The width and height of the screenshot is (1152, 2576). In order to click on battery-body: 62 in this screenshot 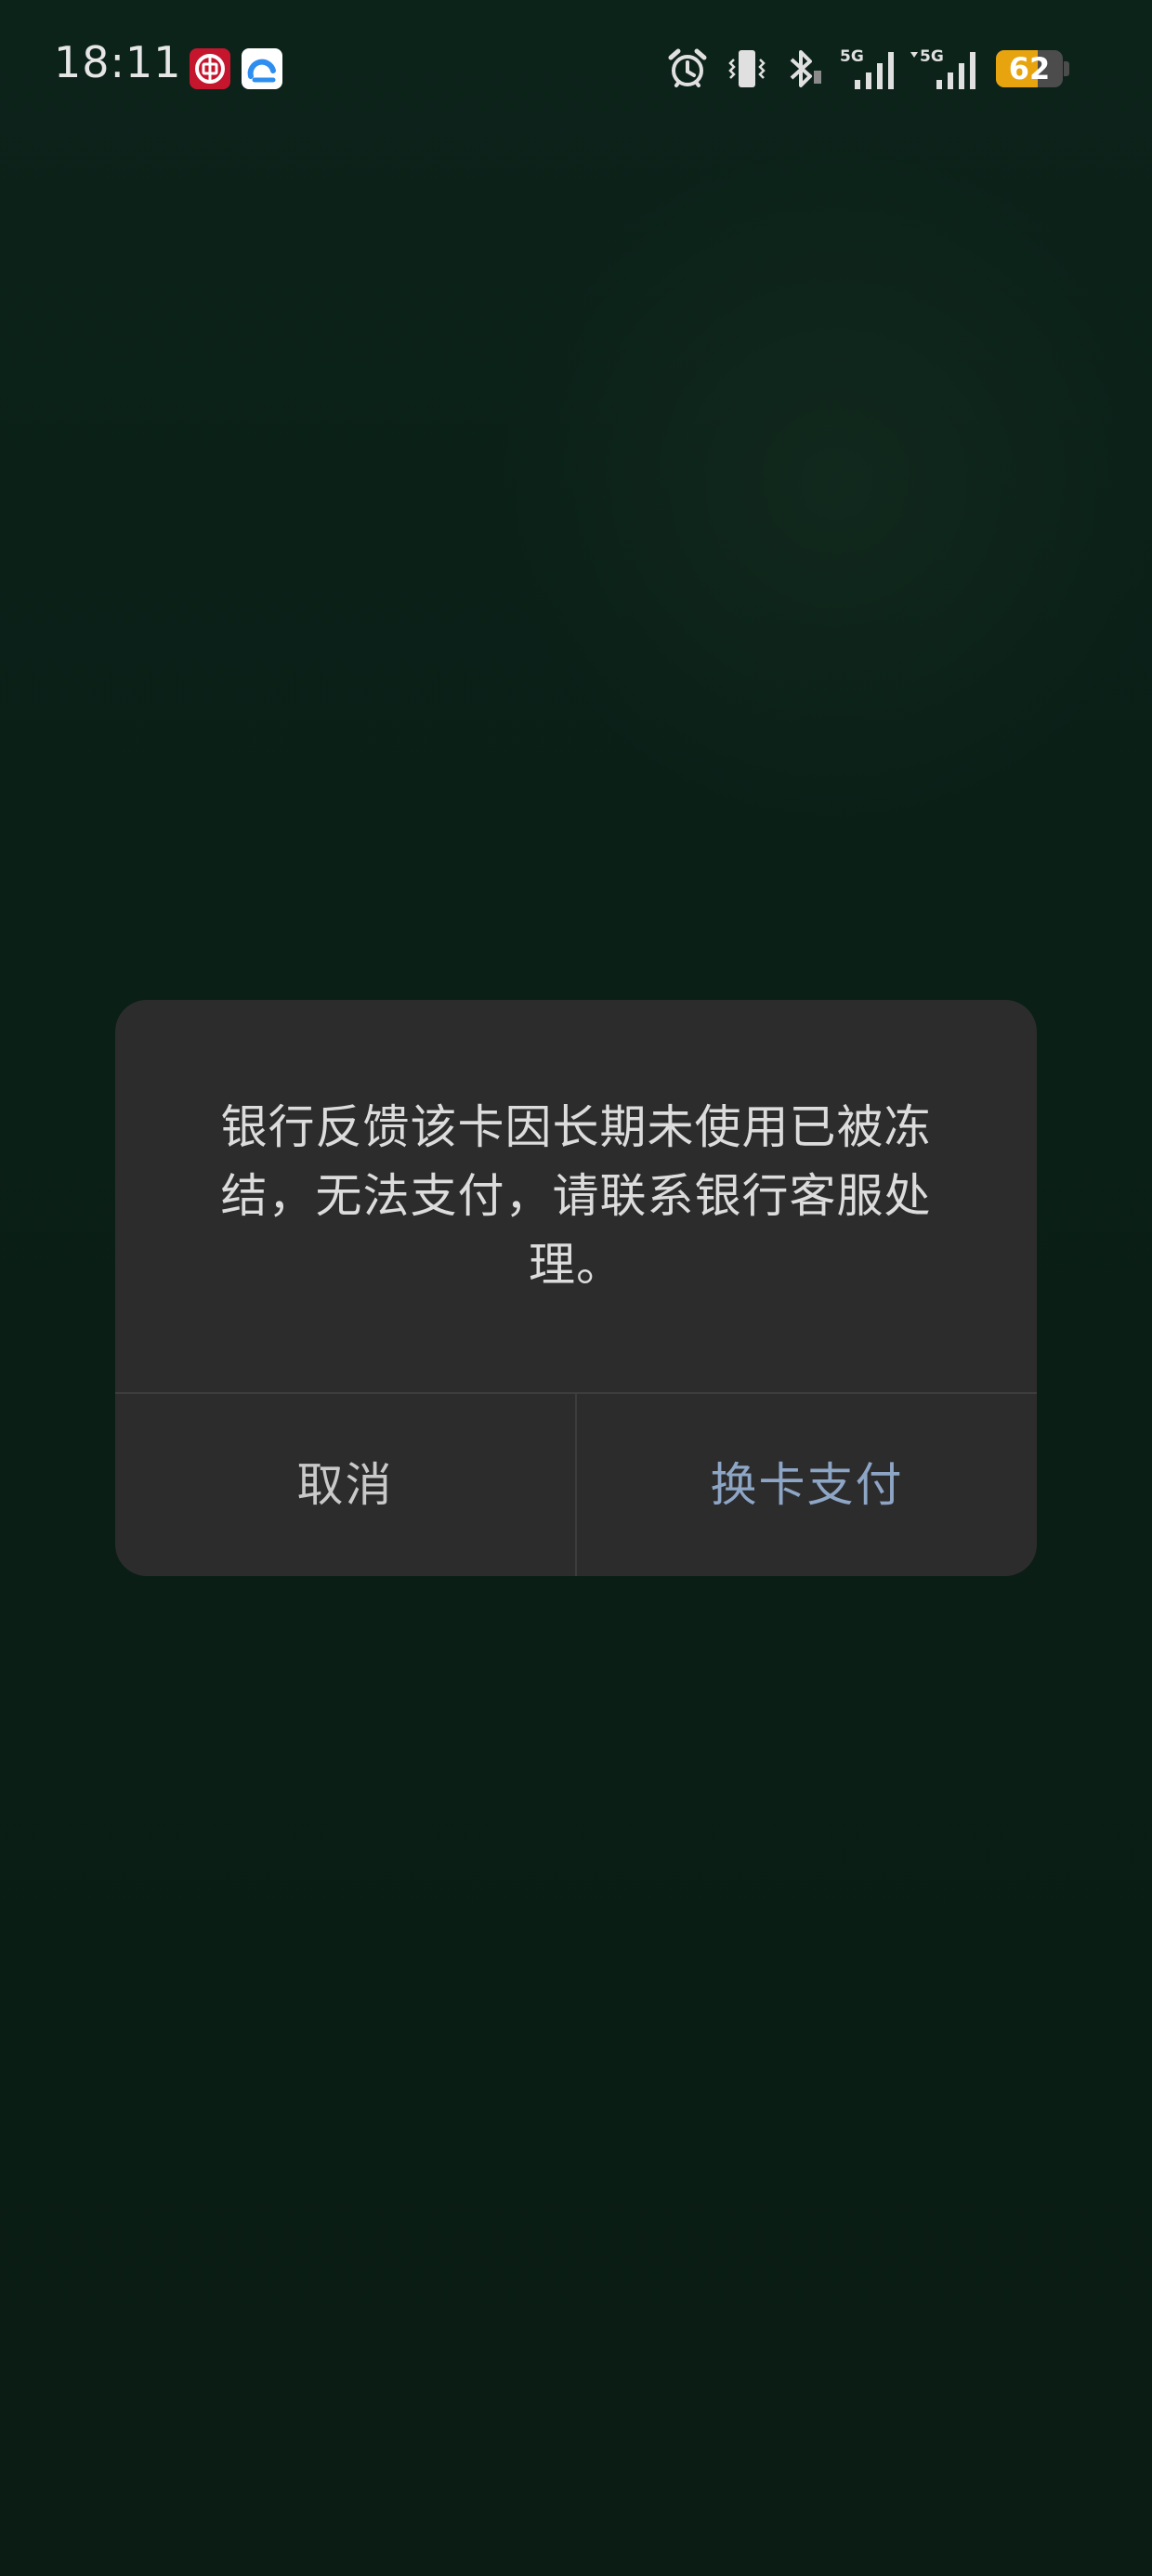, I will do `click(1029, 68)`.